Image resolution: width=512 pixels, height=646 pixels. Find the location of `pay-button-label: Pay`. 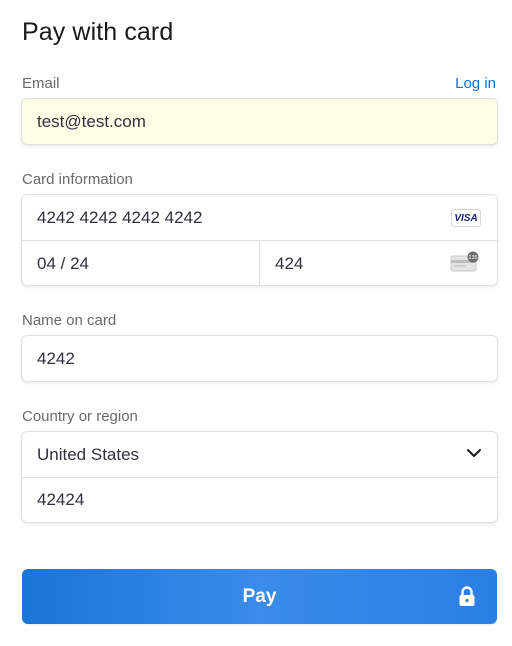

pay-button-label: Pay is located at coordinates (259, 596).